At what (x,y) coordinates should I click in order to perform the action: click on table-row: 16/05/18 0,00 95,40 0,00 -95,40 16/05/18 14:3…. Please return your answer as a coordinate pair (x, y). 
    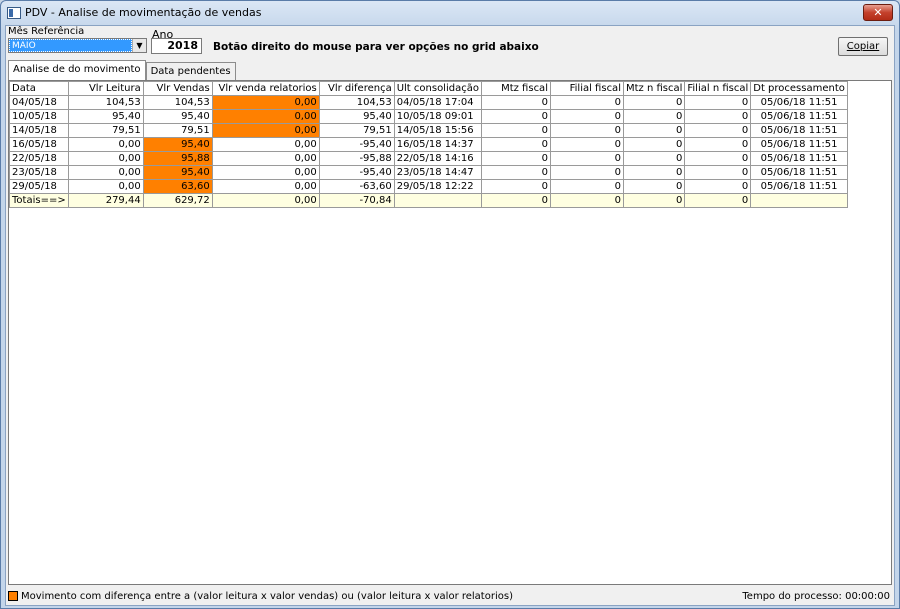
    Looking at the image, I should click on (428, 144).